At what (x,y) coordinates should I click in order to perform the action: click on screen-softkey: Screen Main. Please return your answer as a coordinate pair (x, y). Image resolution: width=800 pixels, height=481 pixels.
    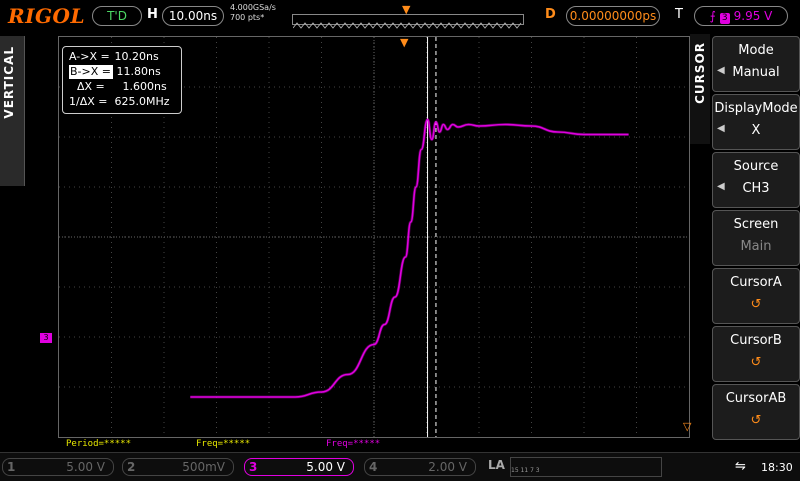
    Looking at the image, I should click on (756, 238).